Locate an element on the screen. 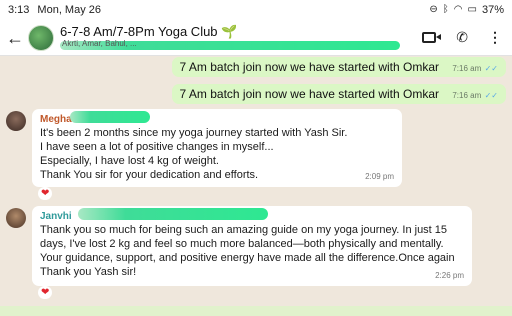 The width and height of the screenshot is (512, 316). message-time: 2:09 pm is located at coordinates (379, 176).